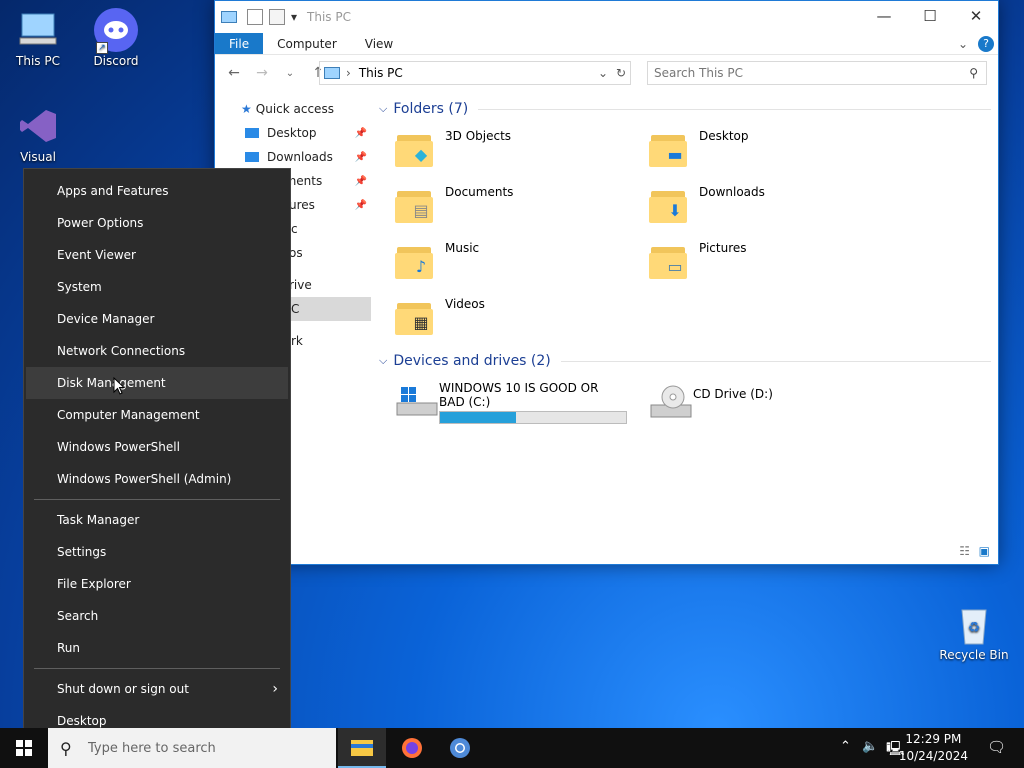 This screenshot has width=1024, height=768. I want to click on folder-3d-objects: ◆ 3D Objects, so click(522, 151).